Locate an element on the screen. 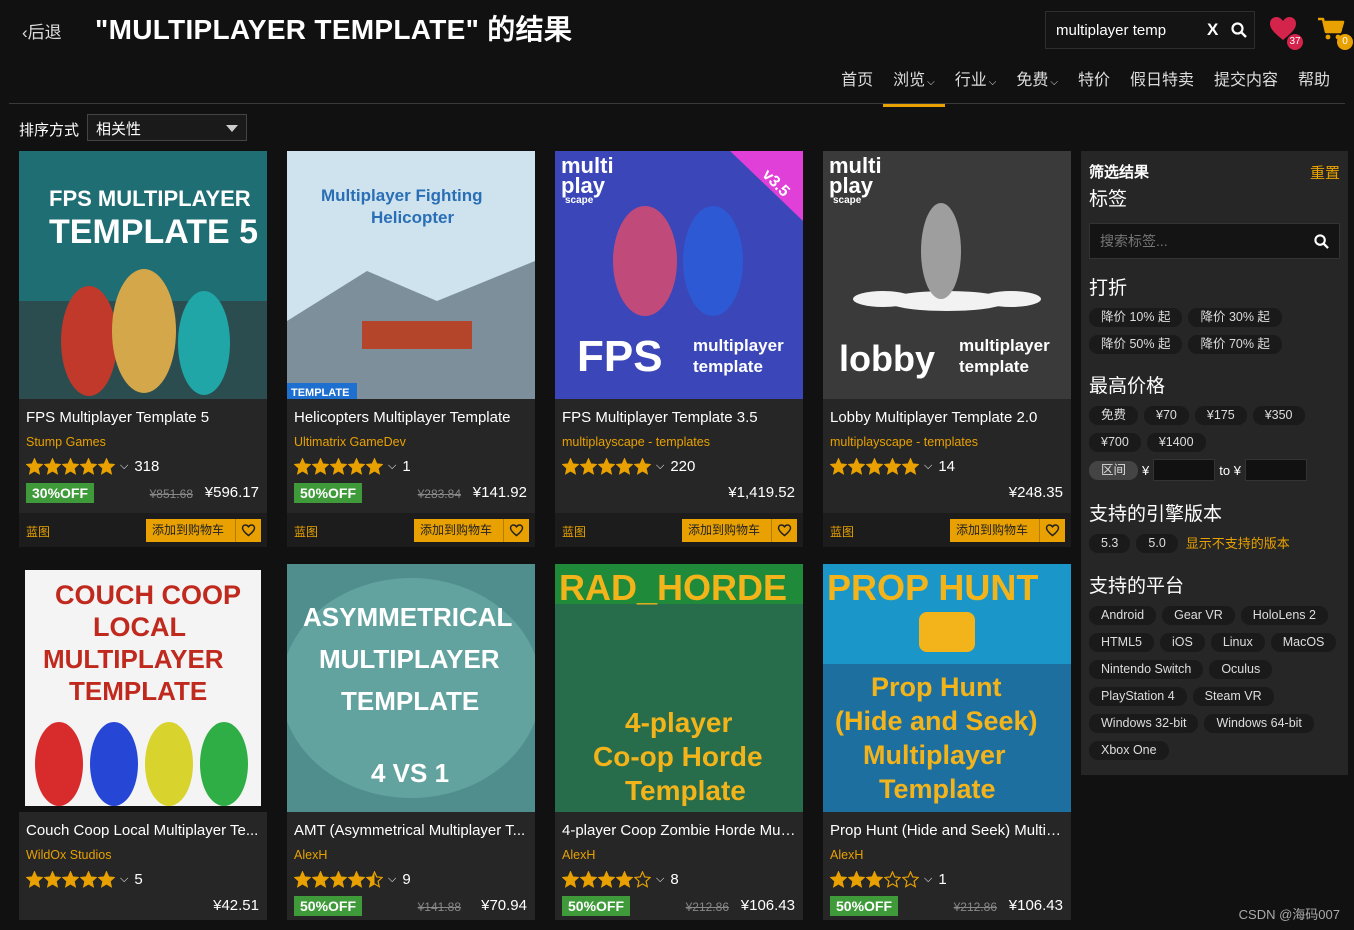 This screenshot has height=930, width=1354. platform-chip: Steam VR is located at coordinates (1233, 696).